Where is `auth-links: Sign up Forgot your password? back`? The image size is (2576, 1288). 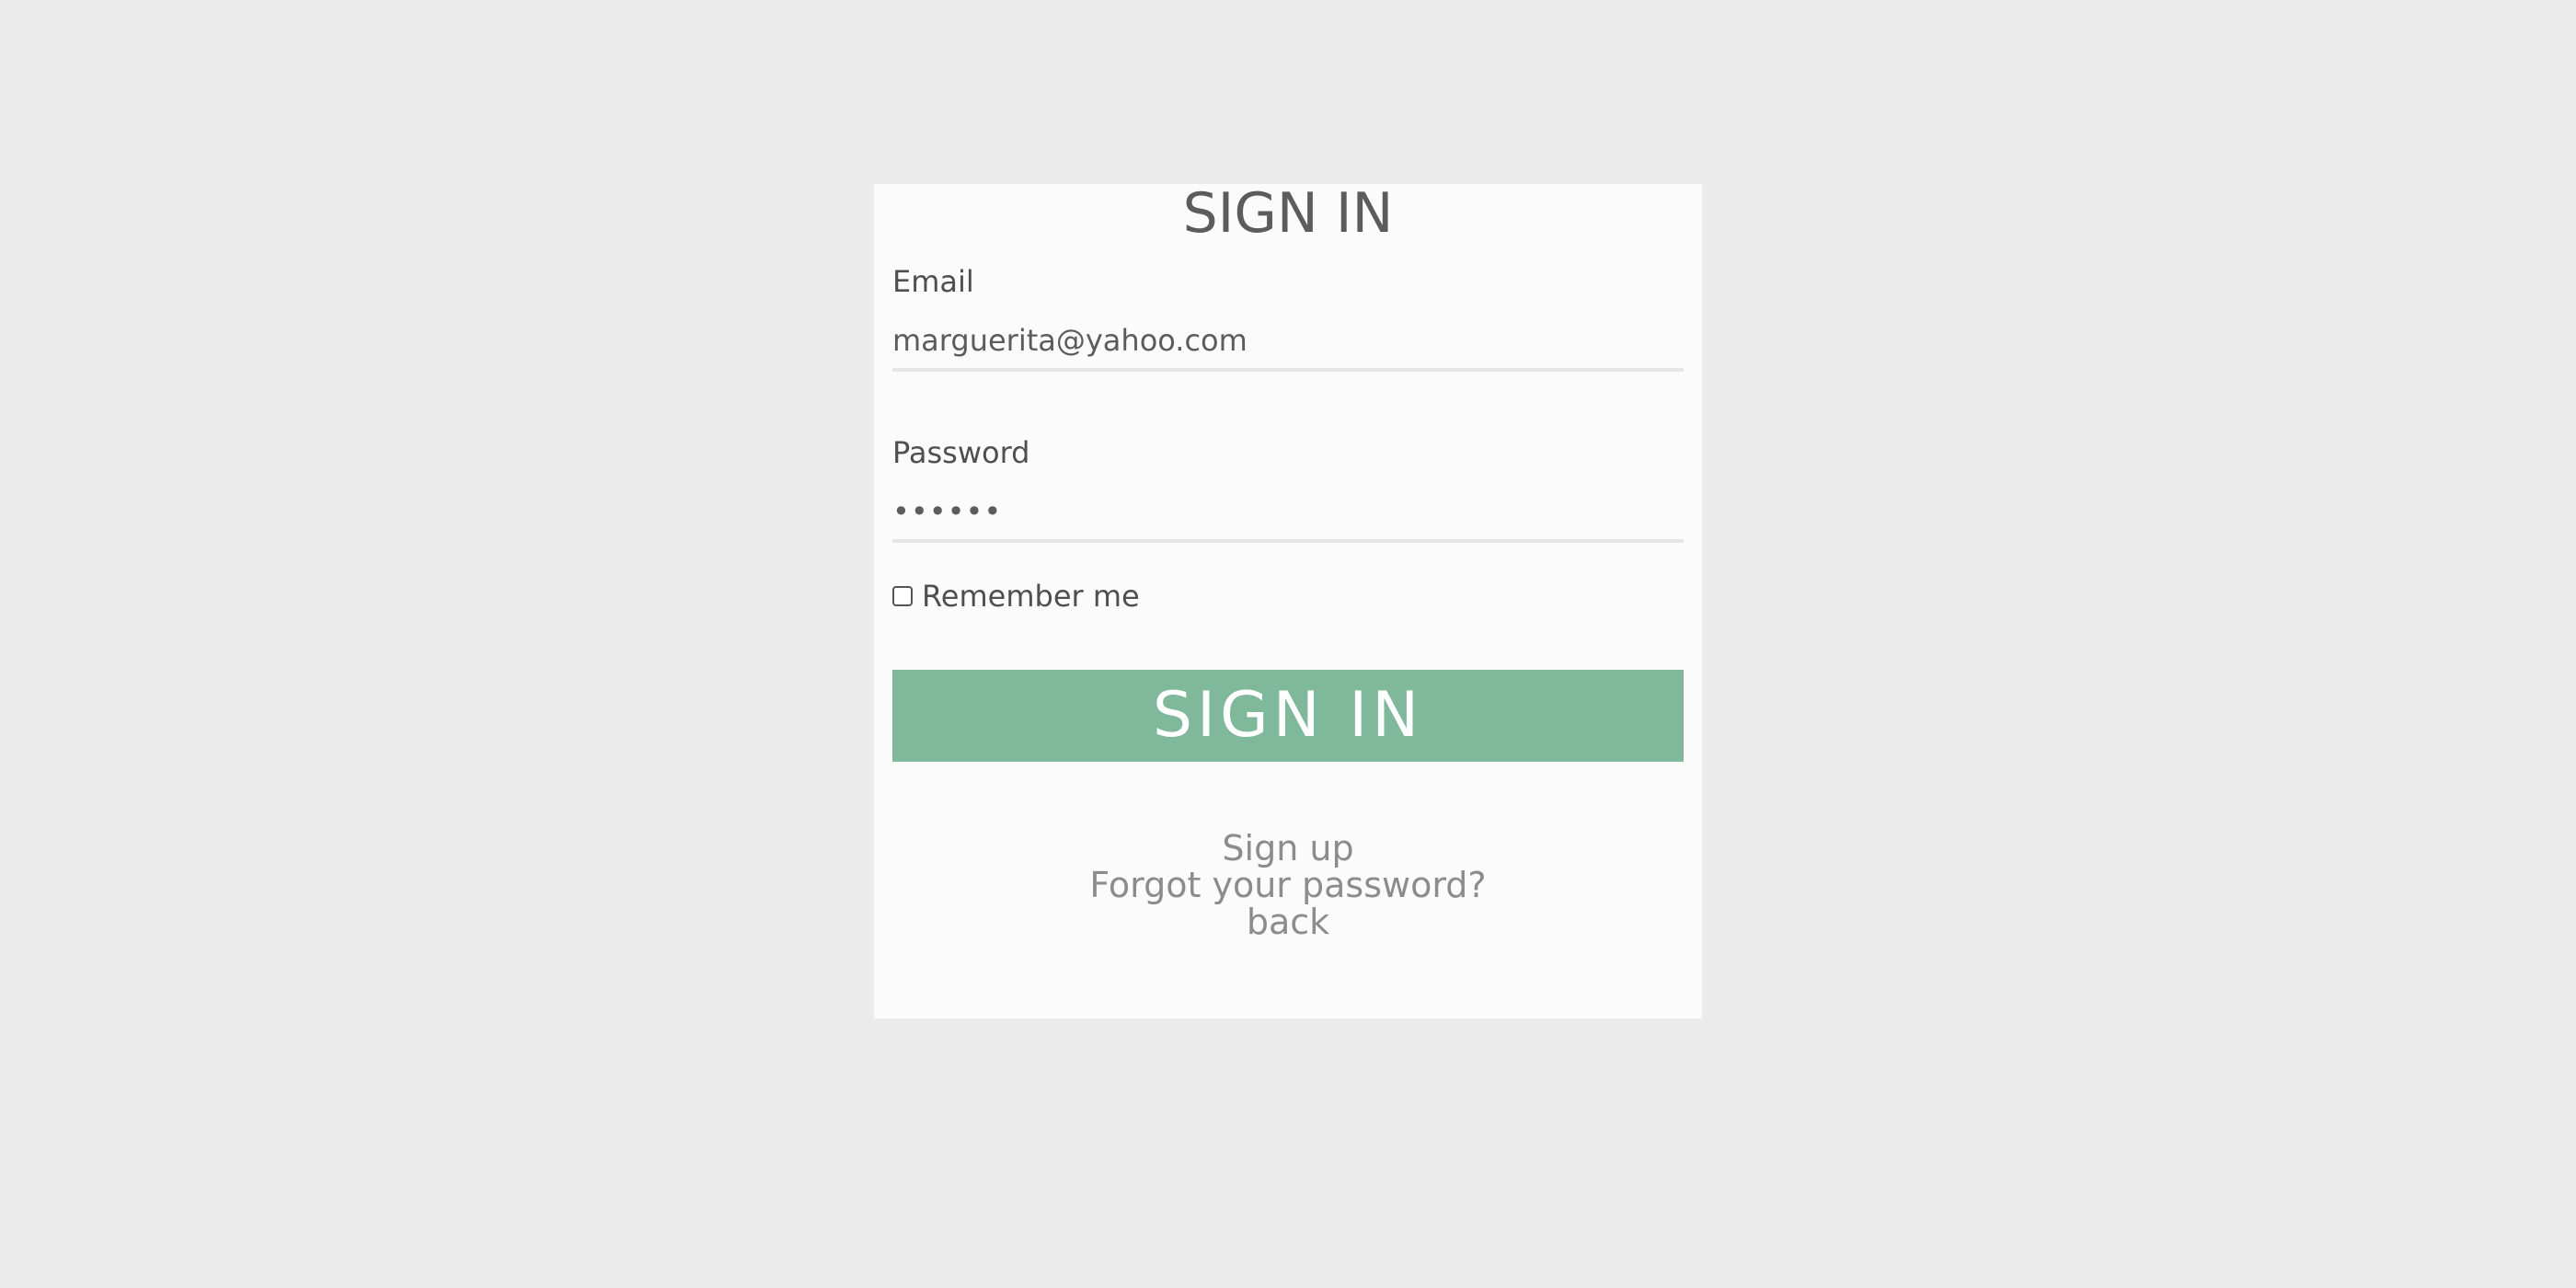 auth-links: Sign up Forgot your password? back is located at coordinates (1288, 885).